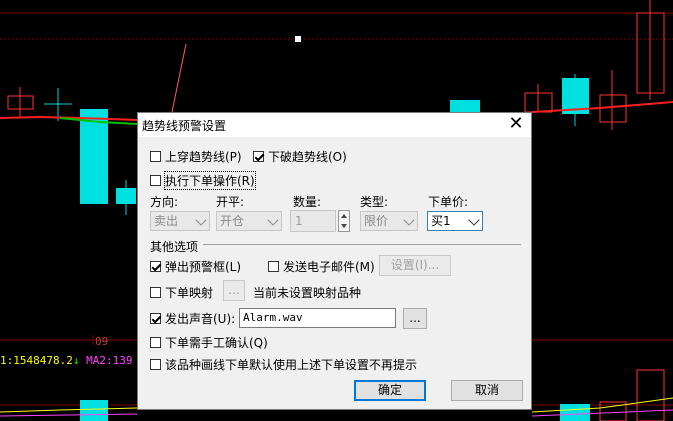  I want to click on spin-up-icon, so click(344, 216).